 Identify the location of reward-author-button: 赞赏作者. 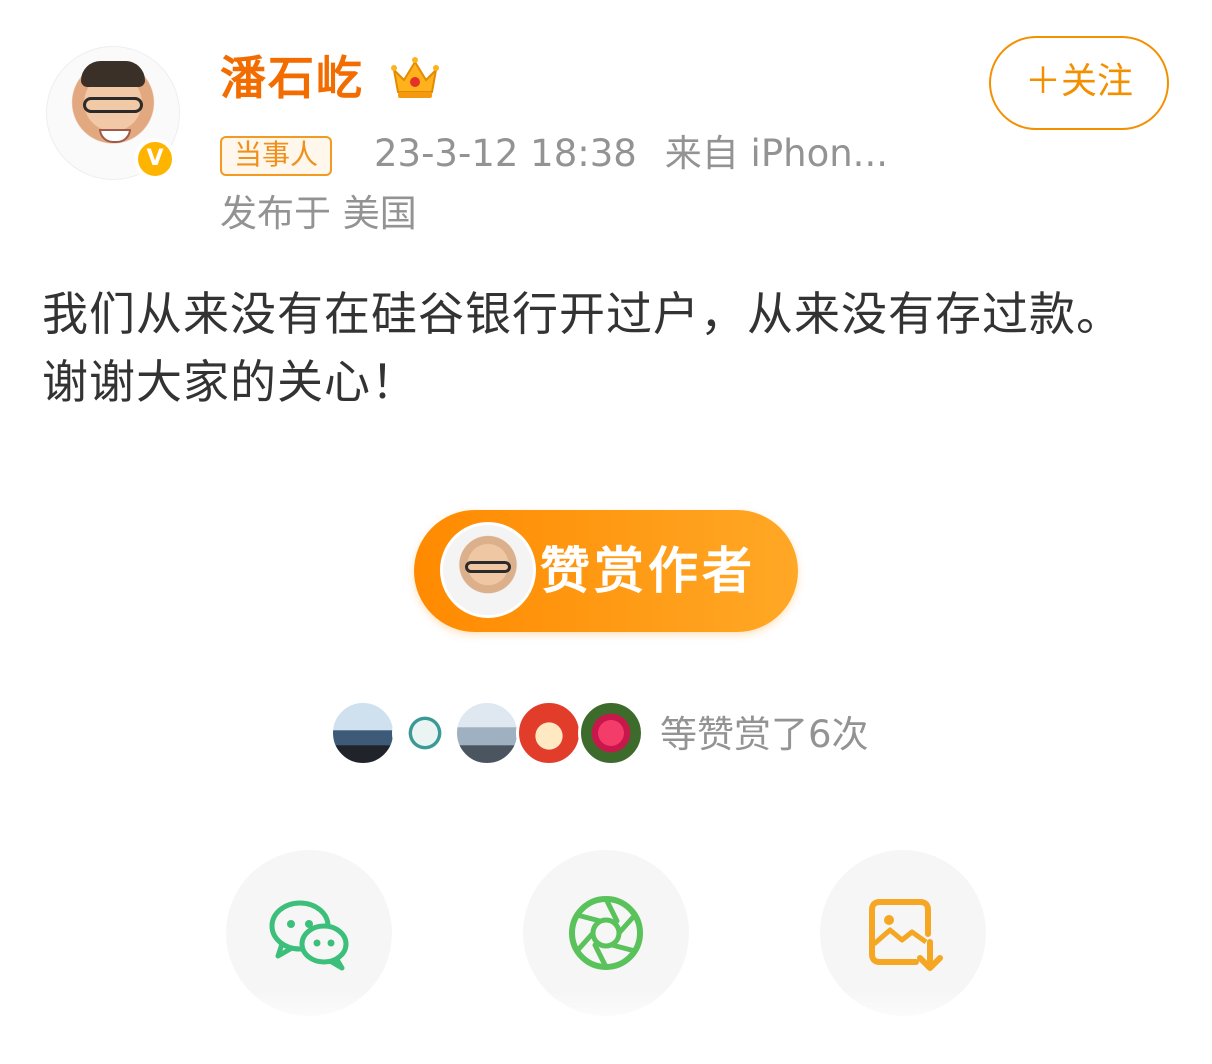
(606, 571).